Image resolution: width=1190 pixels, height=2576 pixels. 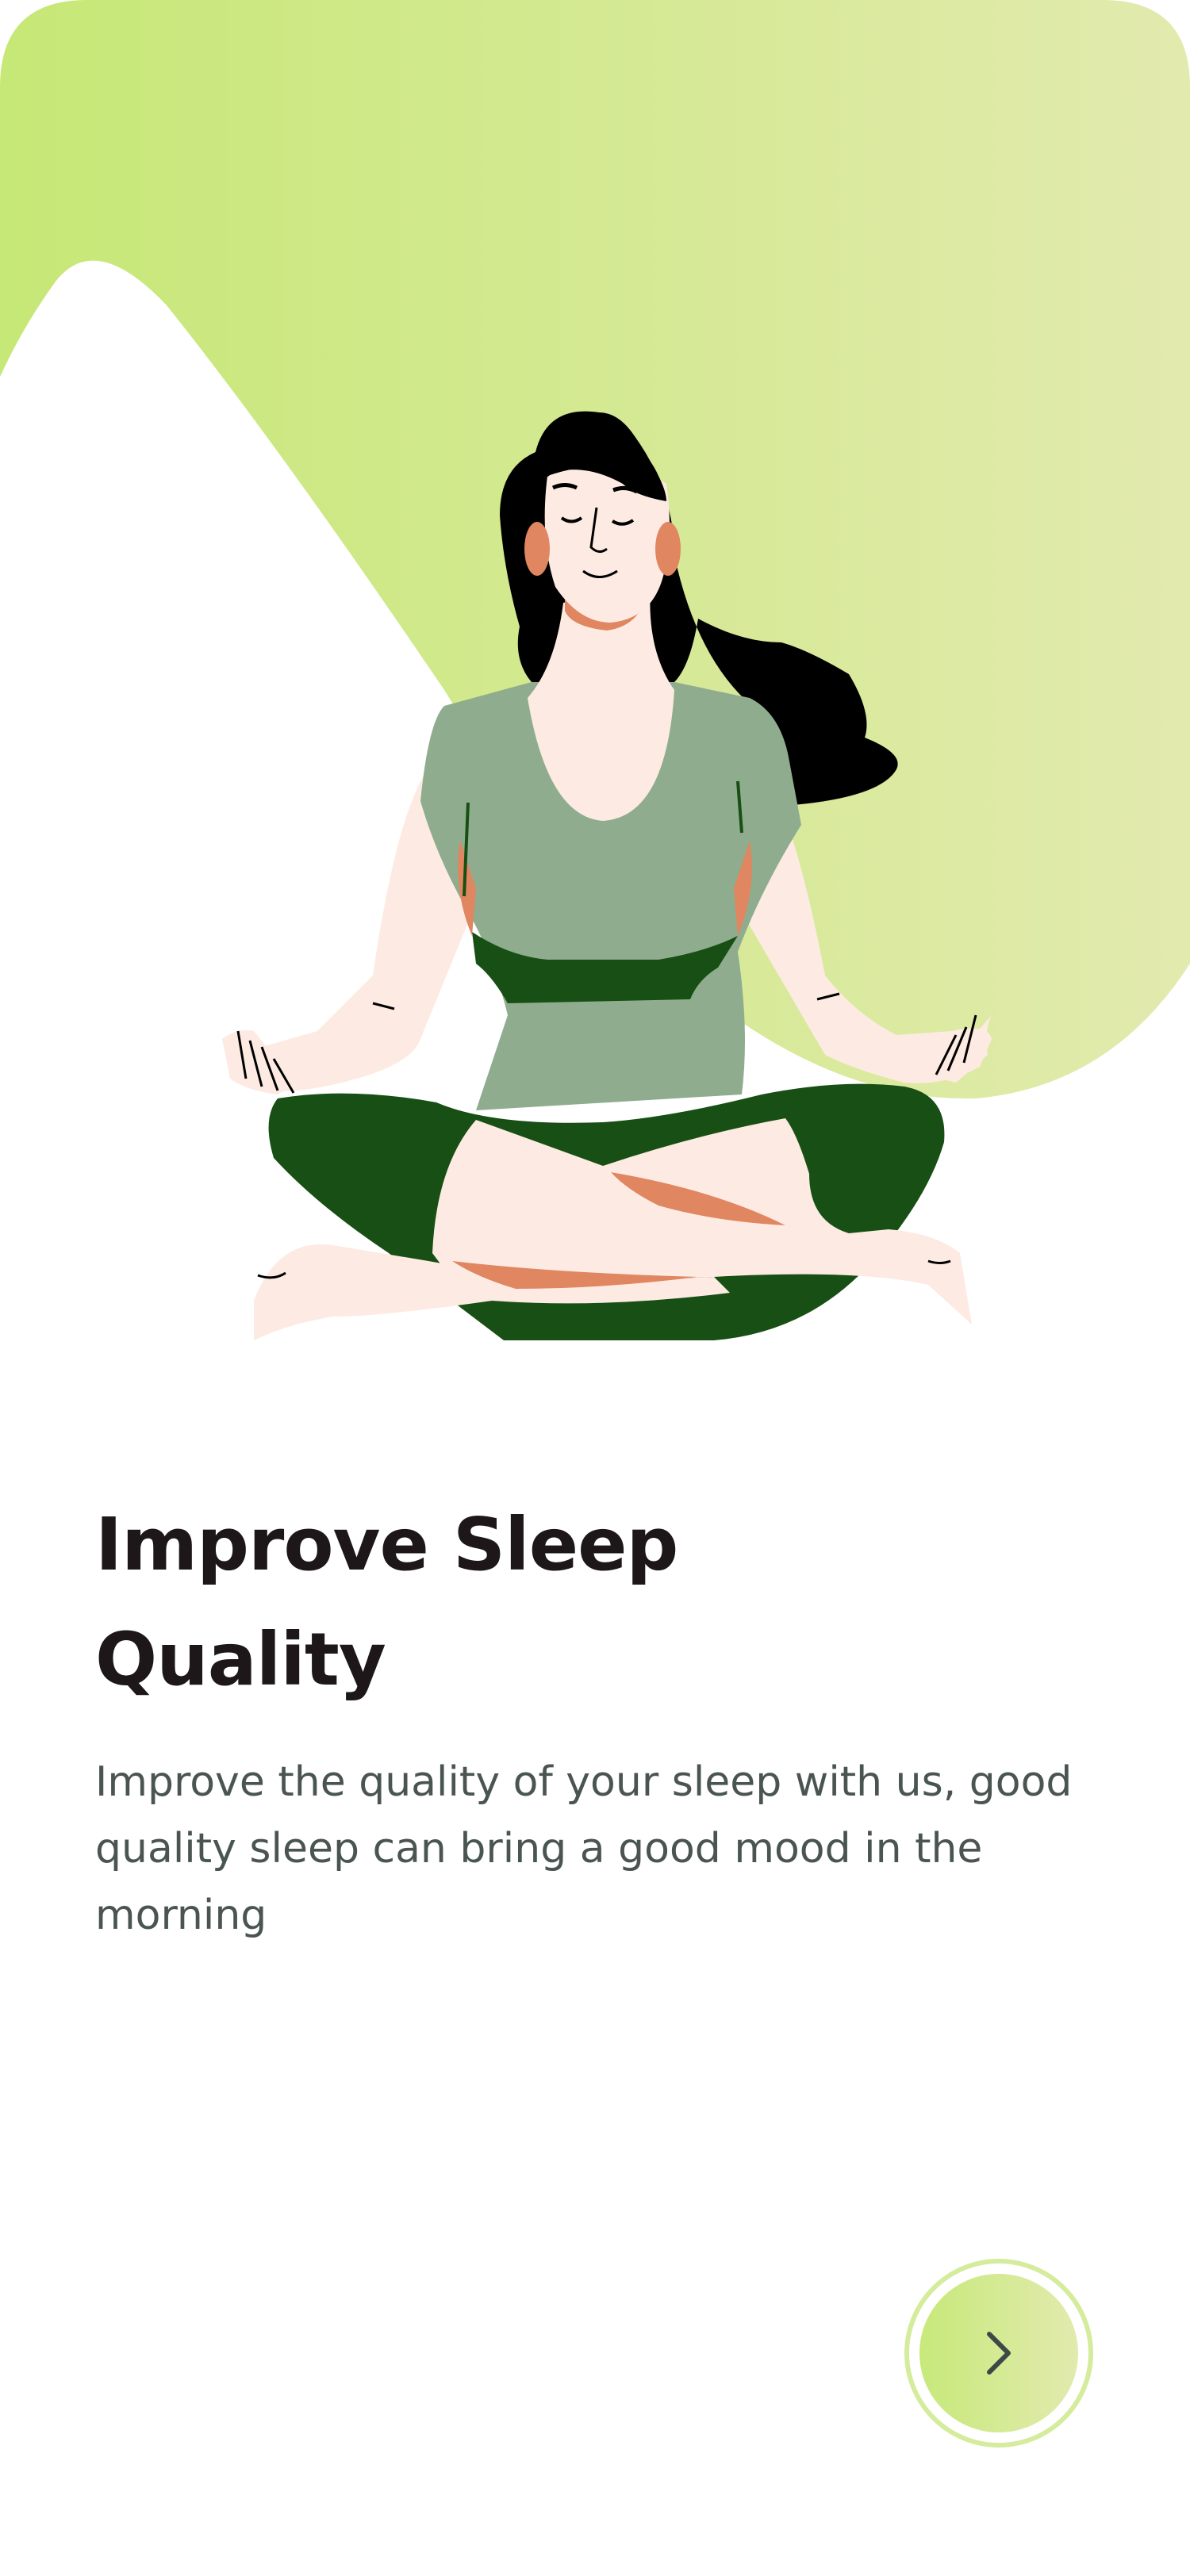 I want to click on page-title: Improve Sleep Quality, so click(x=386, y=1602).